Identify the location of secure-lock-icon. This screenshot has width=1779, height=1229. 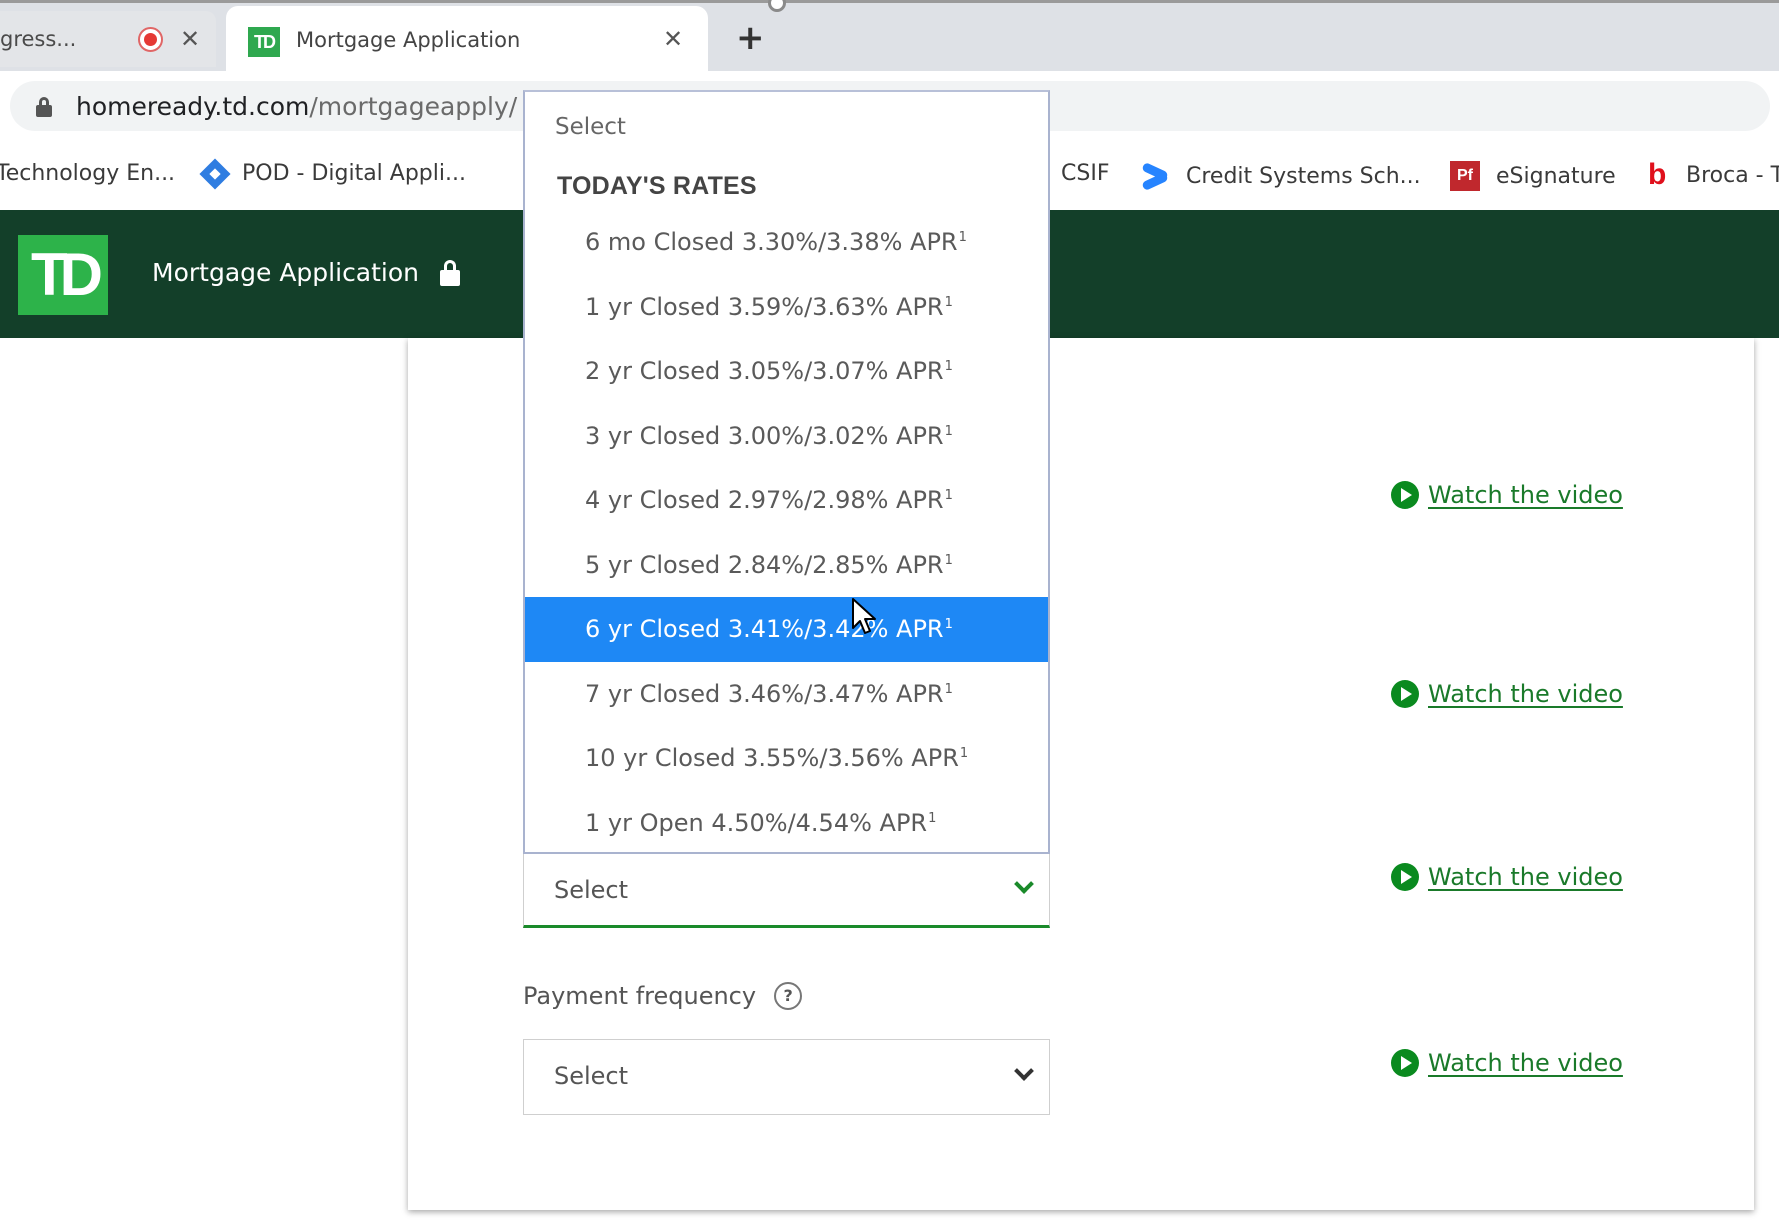
(450, 273).